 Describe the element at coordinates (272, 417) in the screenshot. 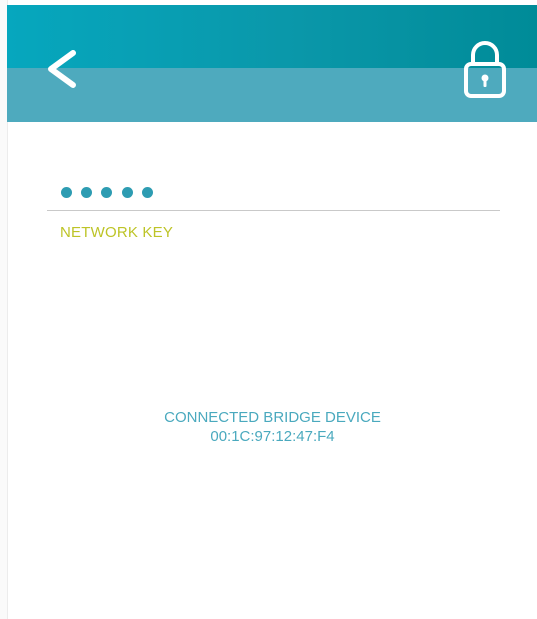

I see `device-title: CONNECTED BRIDGE DEVICE` at that location.